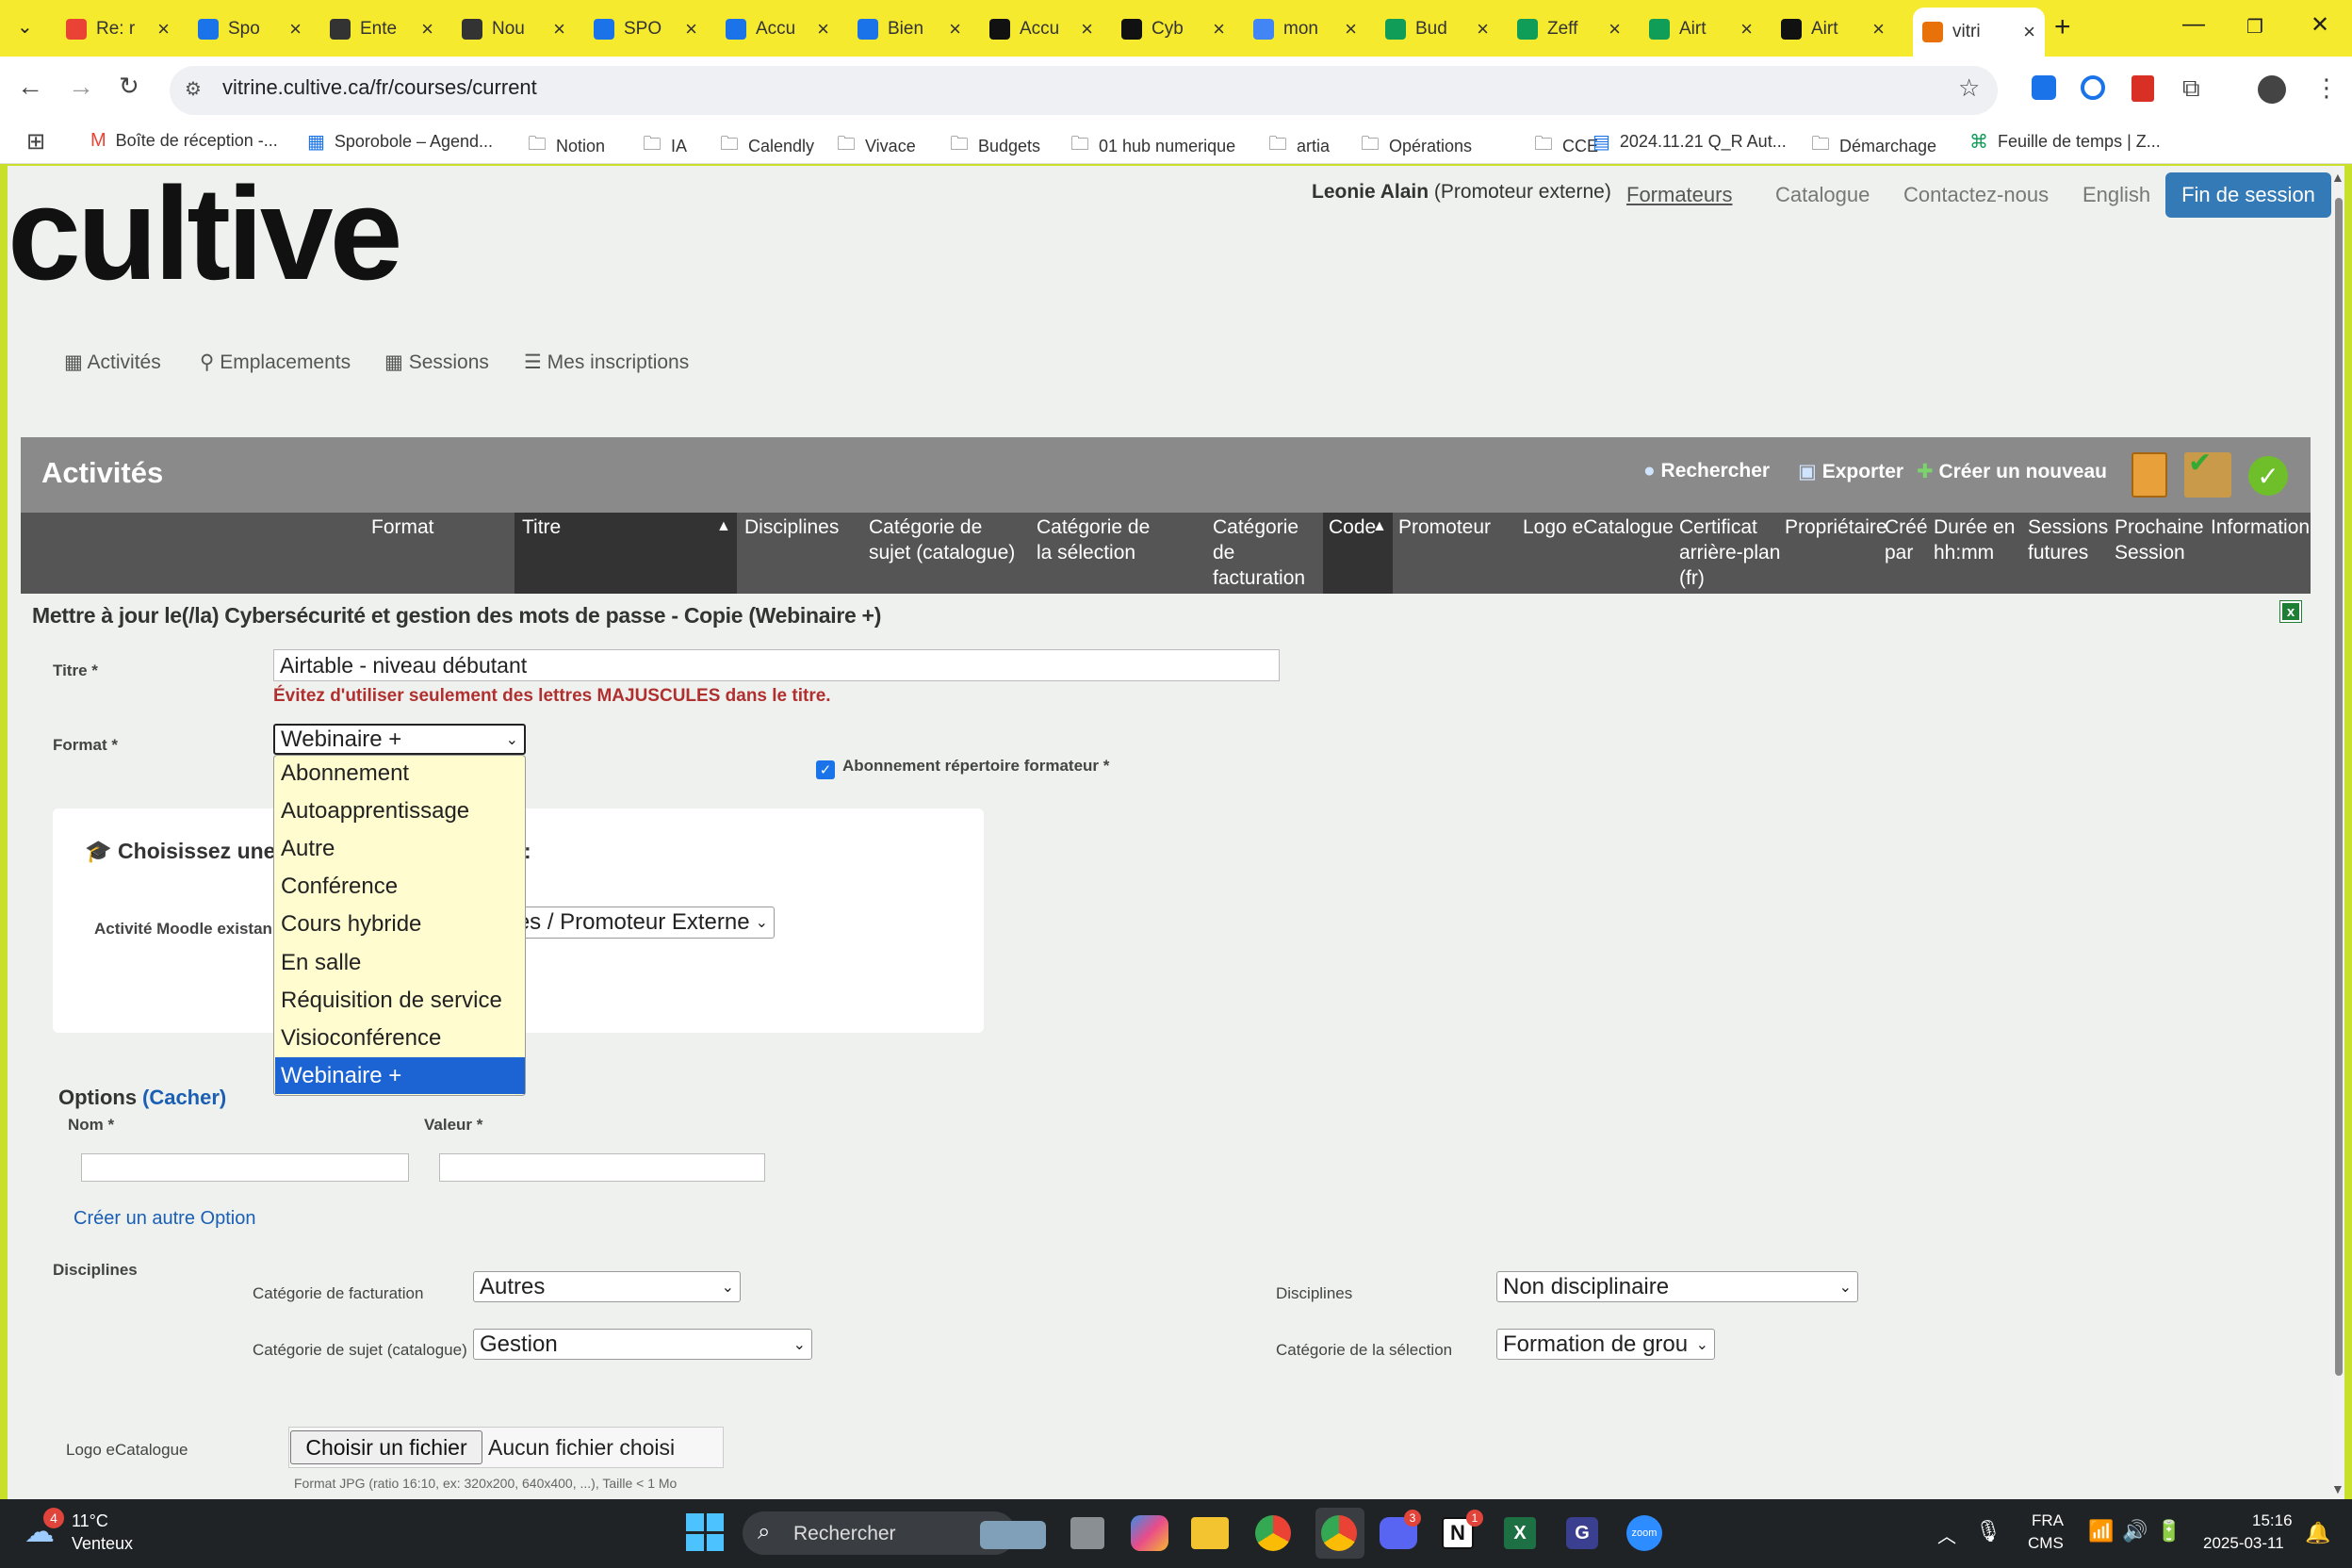 Image resolution: width=2352 pixels, height=1568 pixels. Describe the element at coordinates (1706, 471) in the screenshot. I see `search-action: ● Rechercher` at that location.